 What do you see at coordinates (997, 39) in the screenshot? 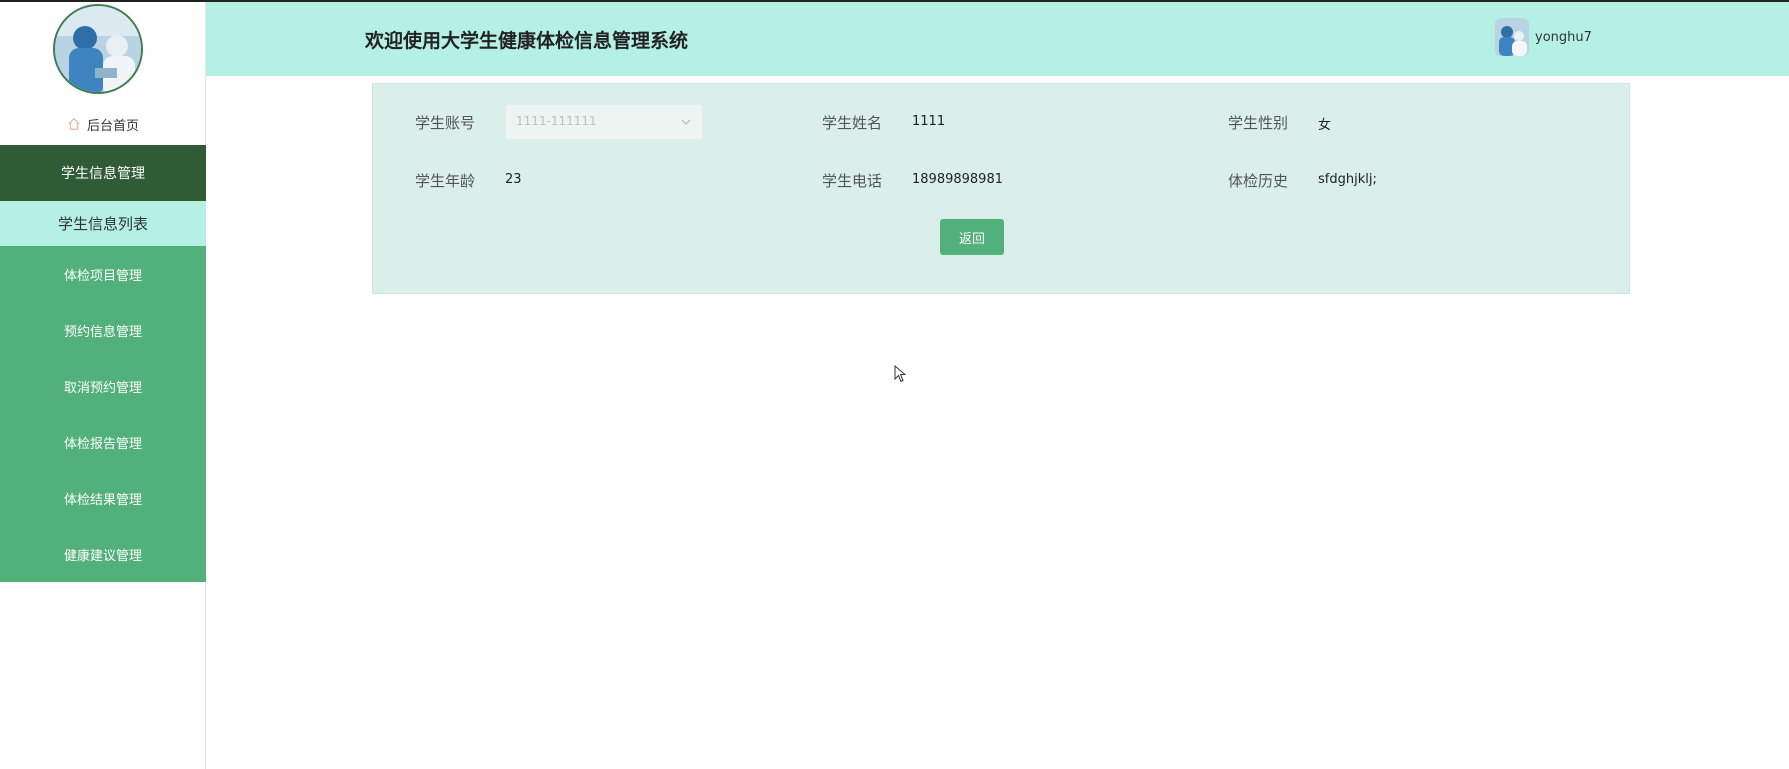
I see `top-header: 欢迎使用大学生健康体检信息管理系统 yonghu7` at bounding box center [997, 39].